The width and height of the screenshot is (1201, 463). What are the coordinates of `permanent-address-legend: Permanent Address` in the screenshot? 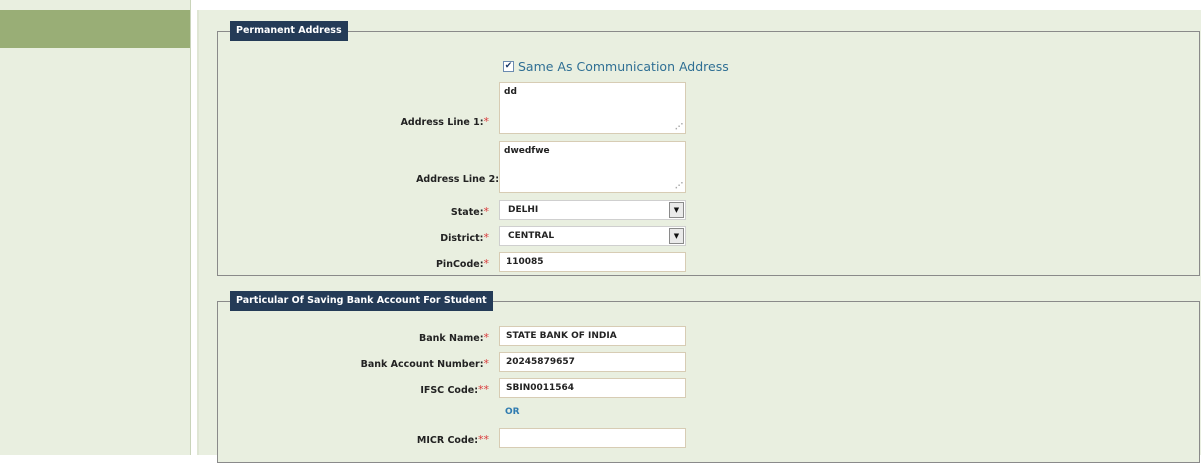 It's located at (289, 31).